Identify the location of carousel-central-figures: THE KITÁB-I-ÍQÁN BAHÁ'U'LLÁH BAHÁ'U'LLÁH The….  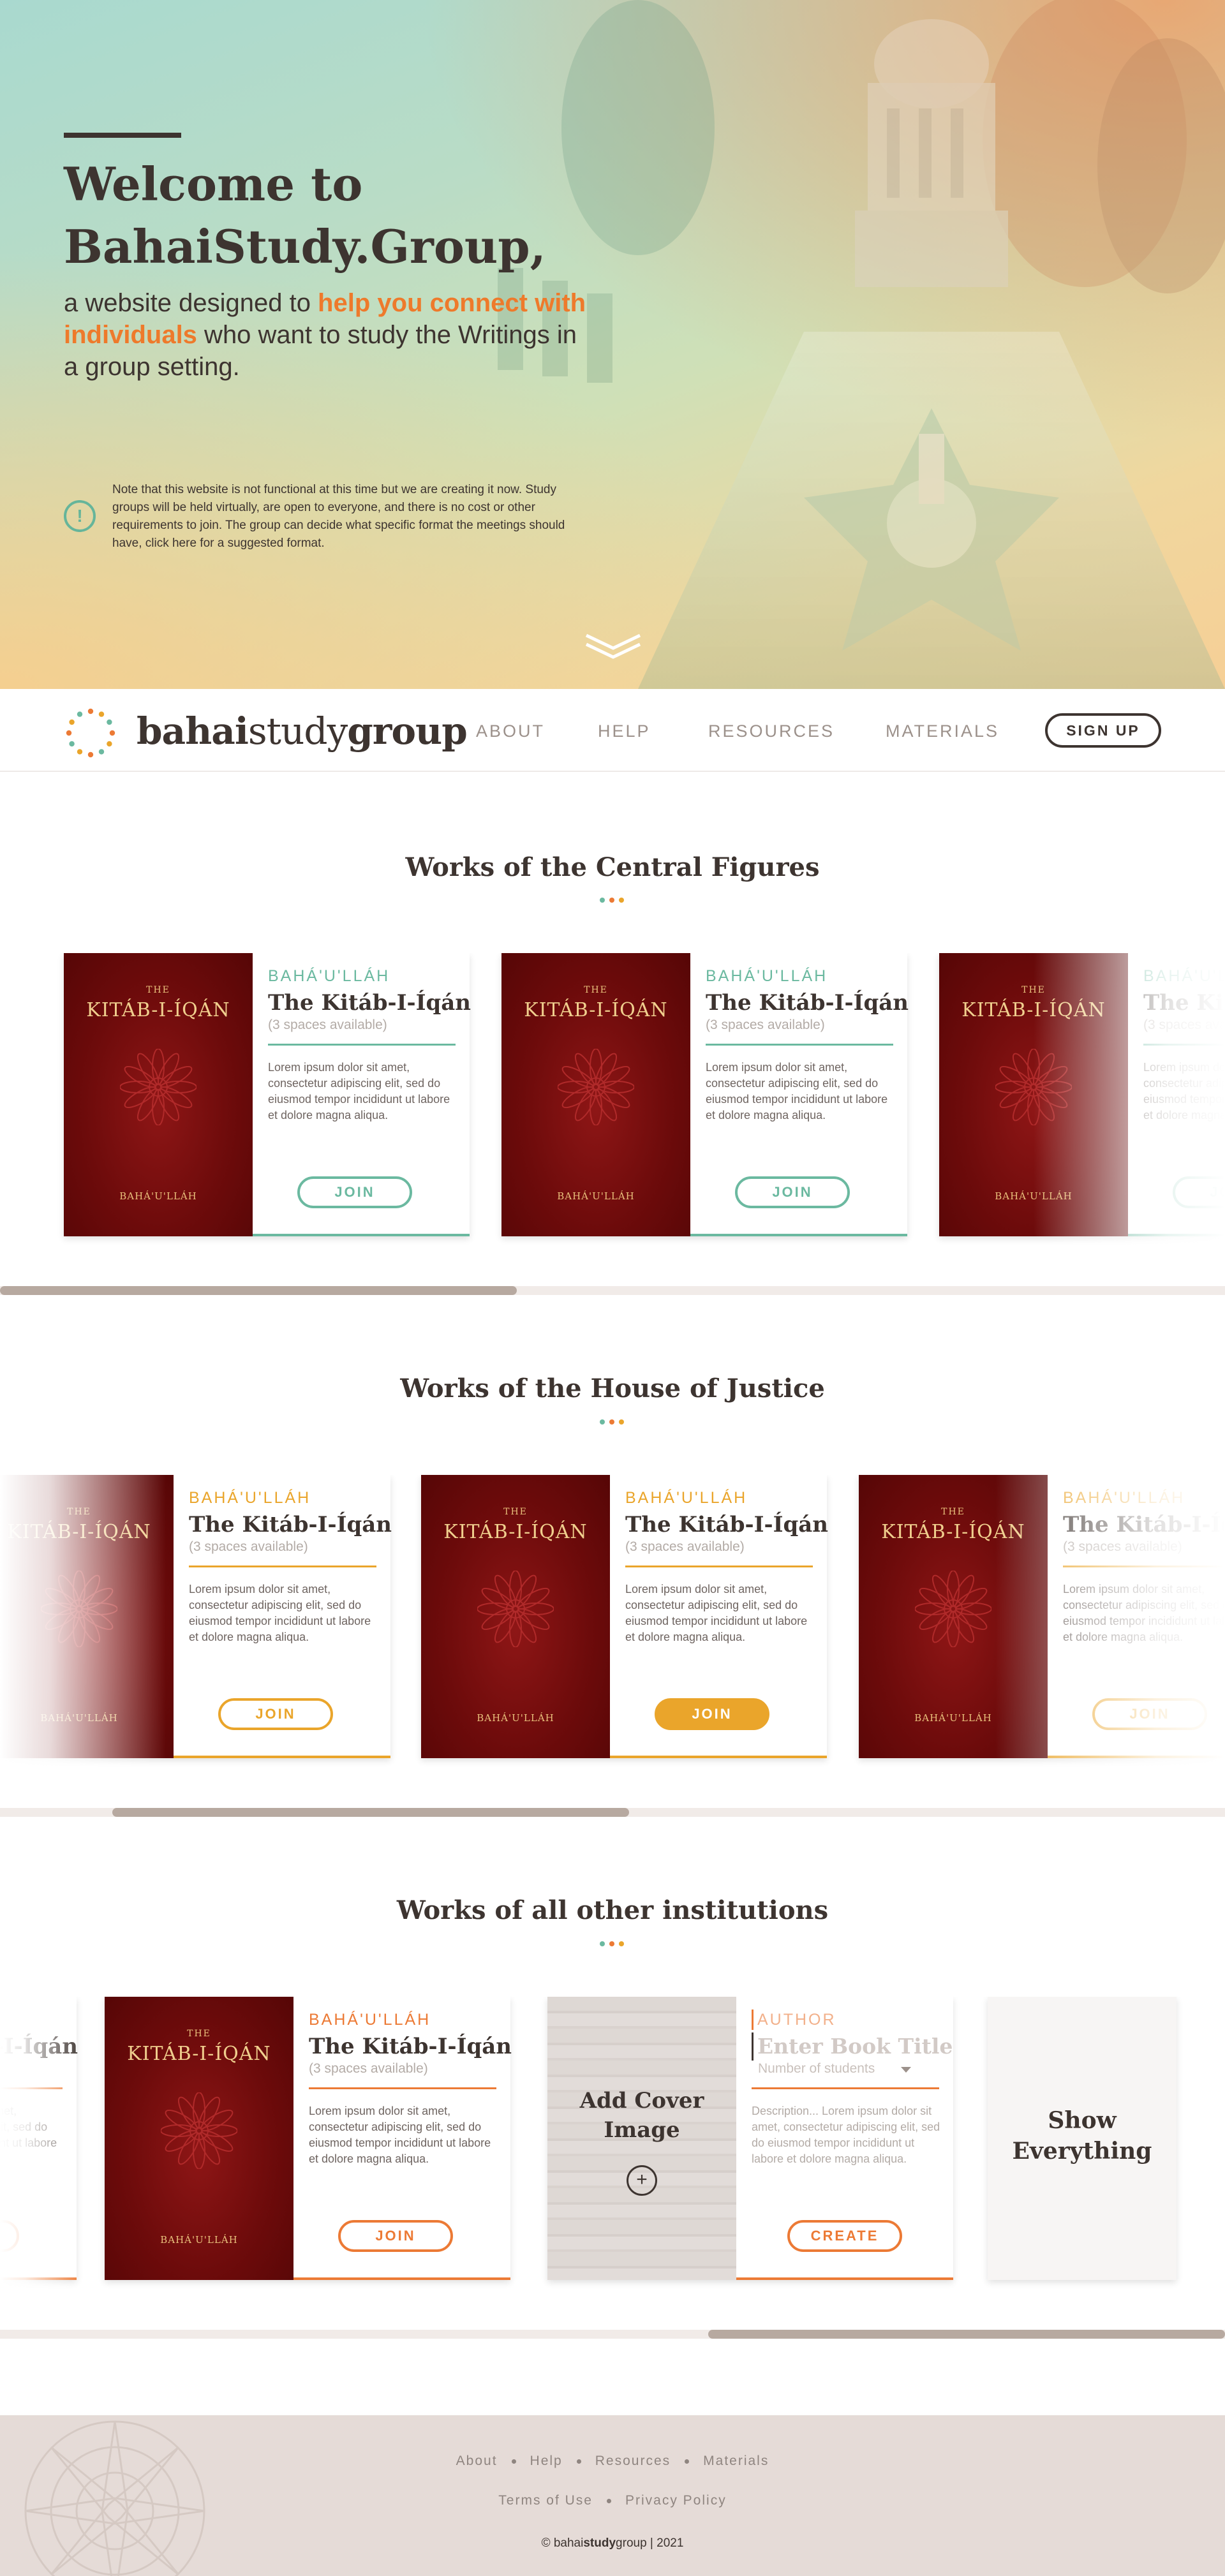
(612, 1100).